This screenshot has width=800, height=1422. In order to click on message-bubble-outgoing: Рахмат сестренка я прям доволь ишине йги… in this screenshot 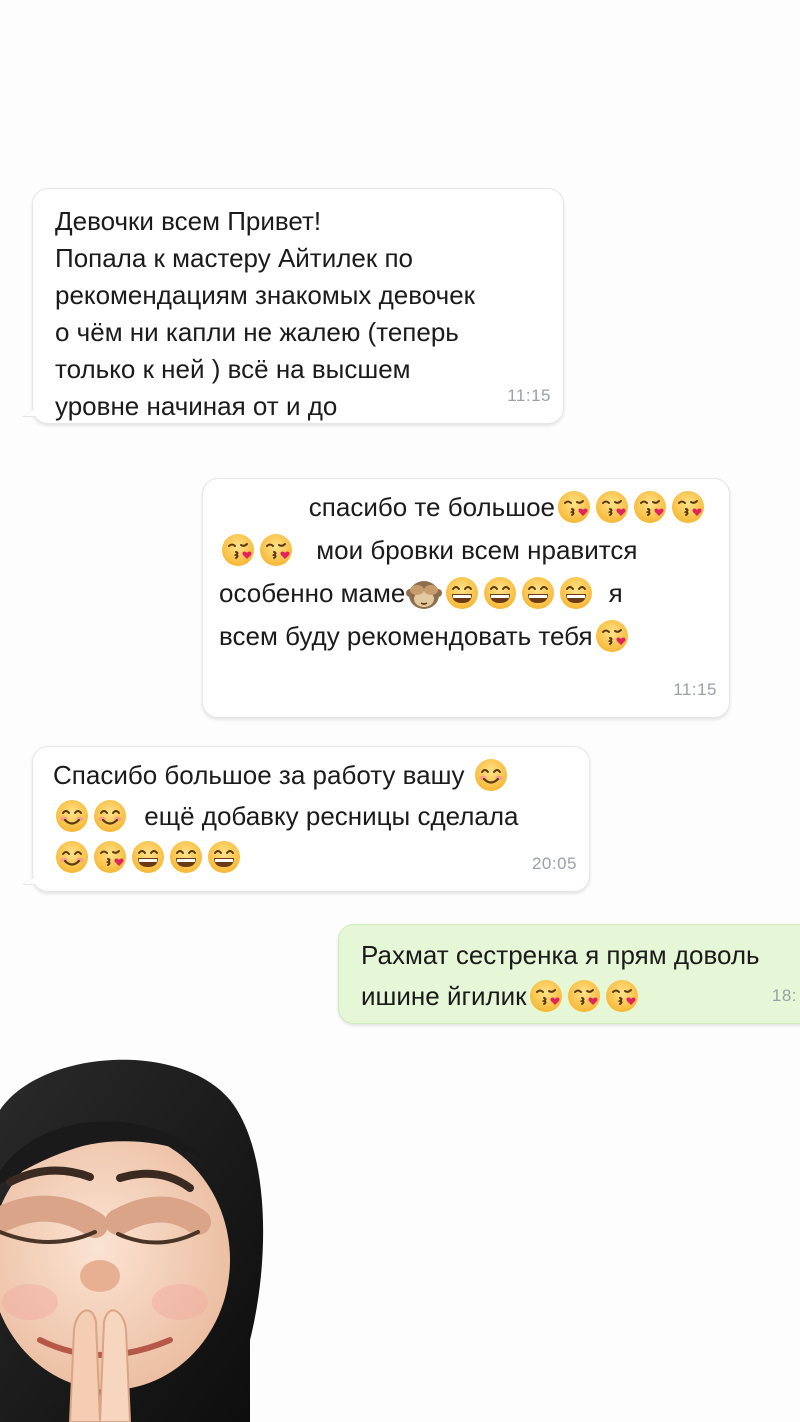, I will do `click(569, 974)`.